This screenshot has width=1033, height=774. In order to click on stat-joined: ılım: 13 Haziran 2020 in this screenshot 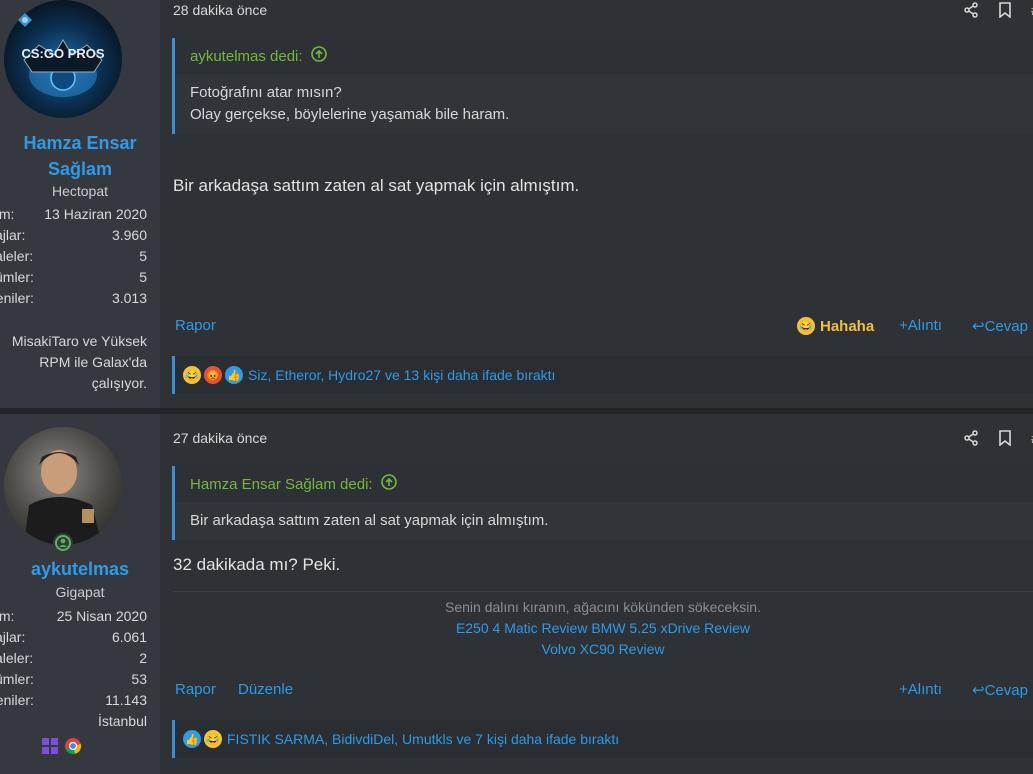, I will do `click(73, 216)`.